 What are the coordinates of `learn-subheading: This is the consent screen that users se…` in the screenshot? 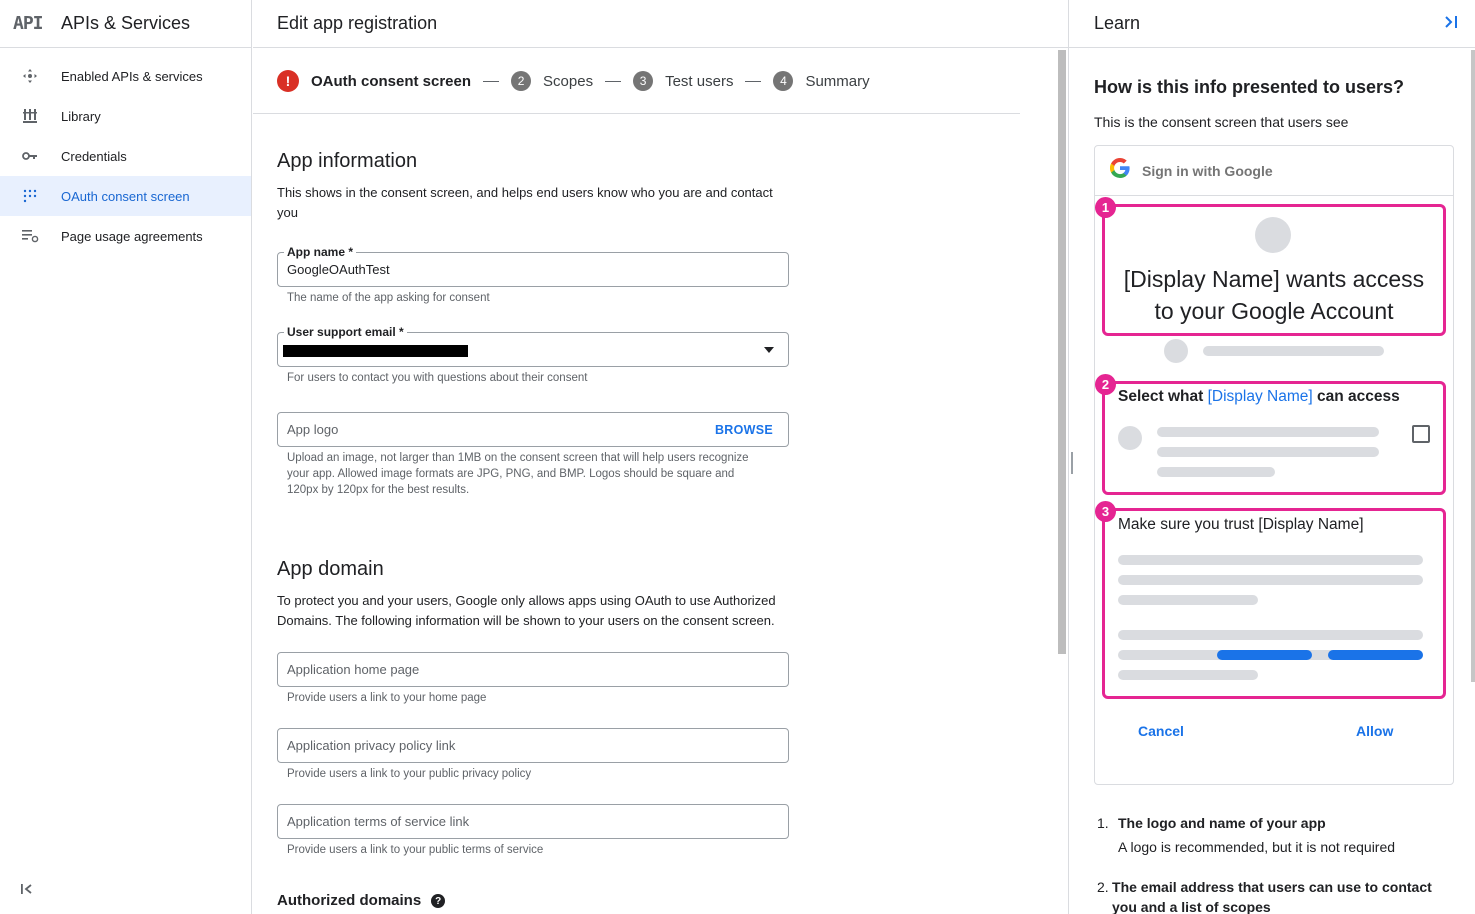 It's located at (1221, 122).